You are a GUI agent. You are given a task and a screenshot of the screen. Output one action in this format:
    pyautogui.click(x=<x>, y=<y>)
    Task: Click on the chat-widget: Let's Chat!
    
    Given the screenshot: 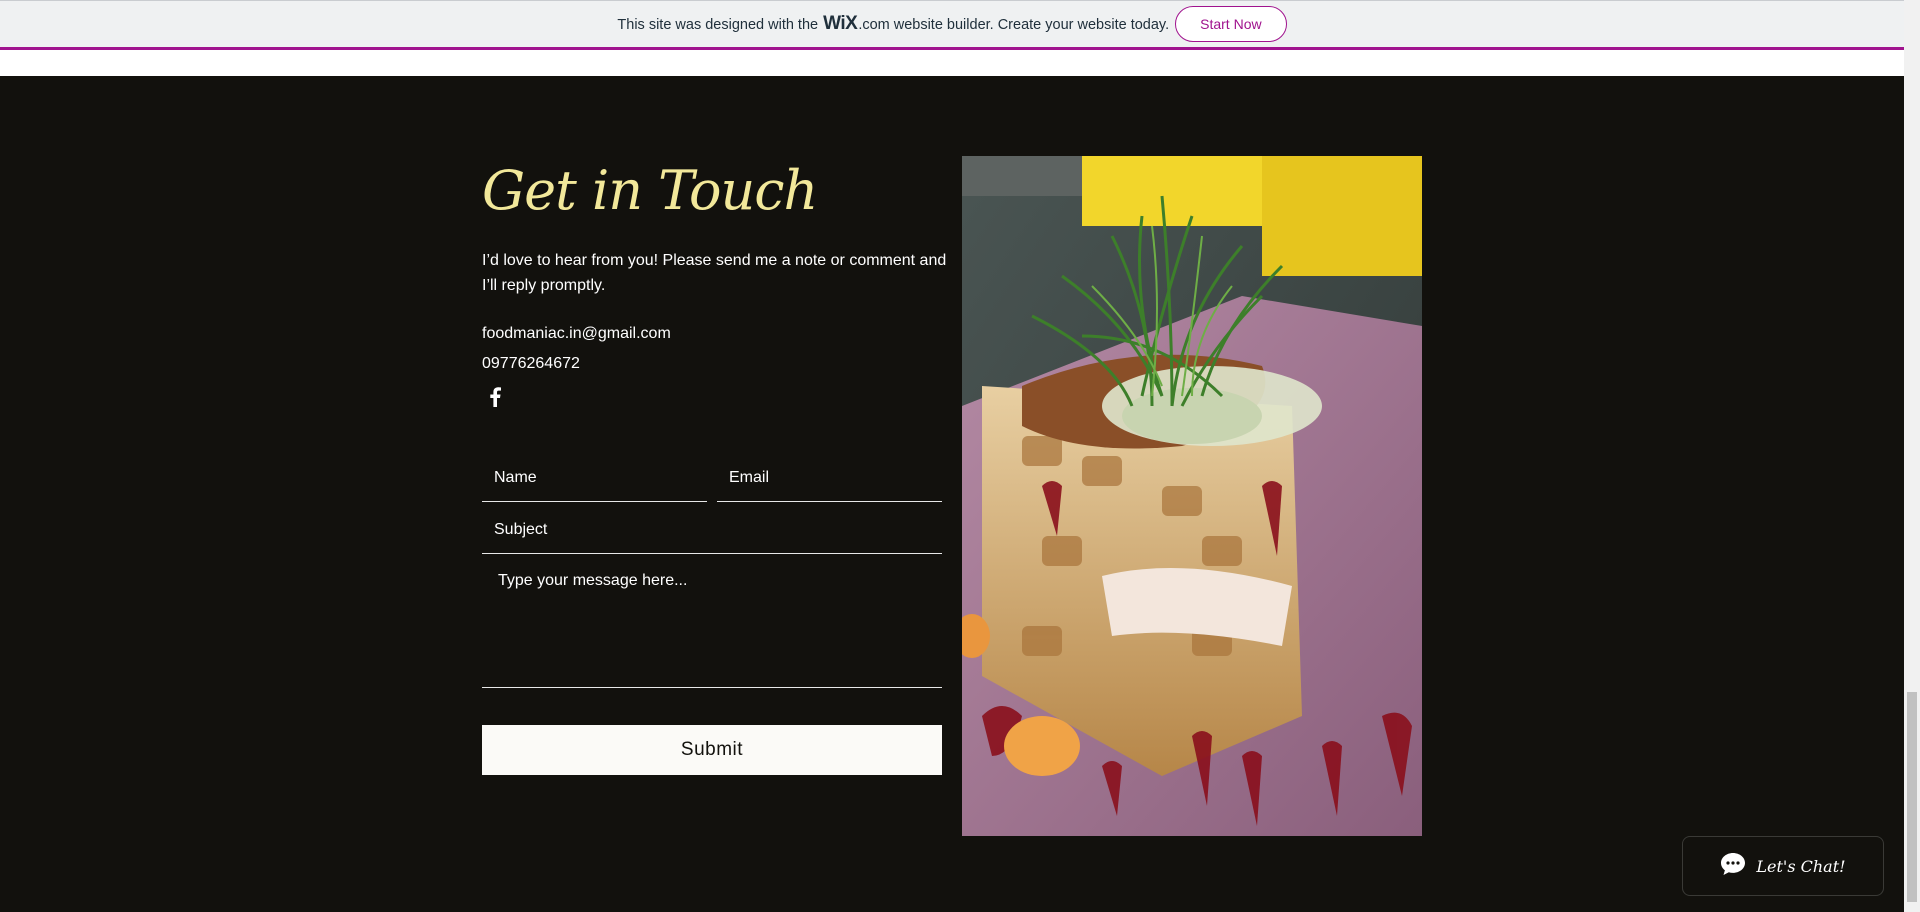 What is the action you would take?
    pyautogui.click(x=1783, y=866)
    